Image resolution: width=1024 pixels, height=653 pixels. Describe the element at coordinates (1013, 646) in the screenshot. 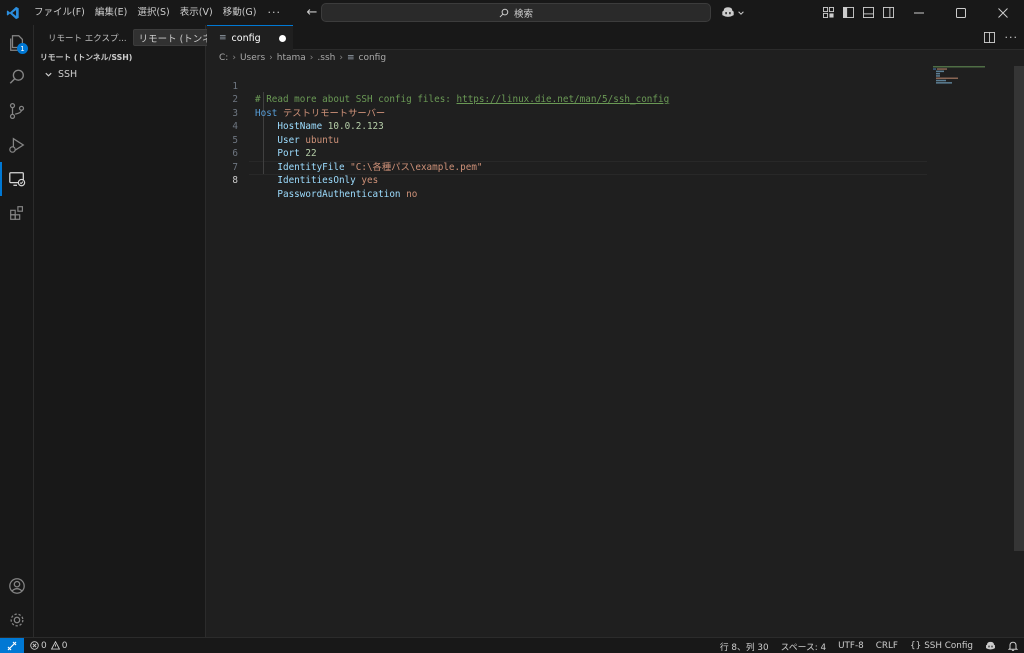

I see `notifications-bell-icon` at that location.